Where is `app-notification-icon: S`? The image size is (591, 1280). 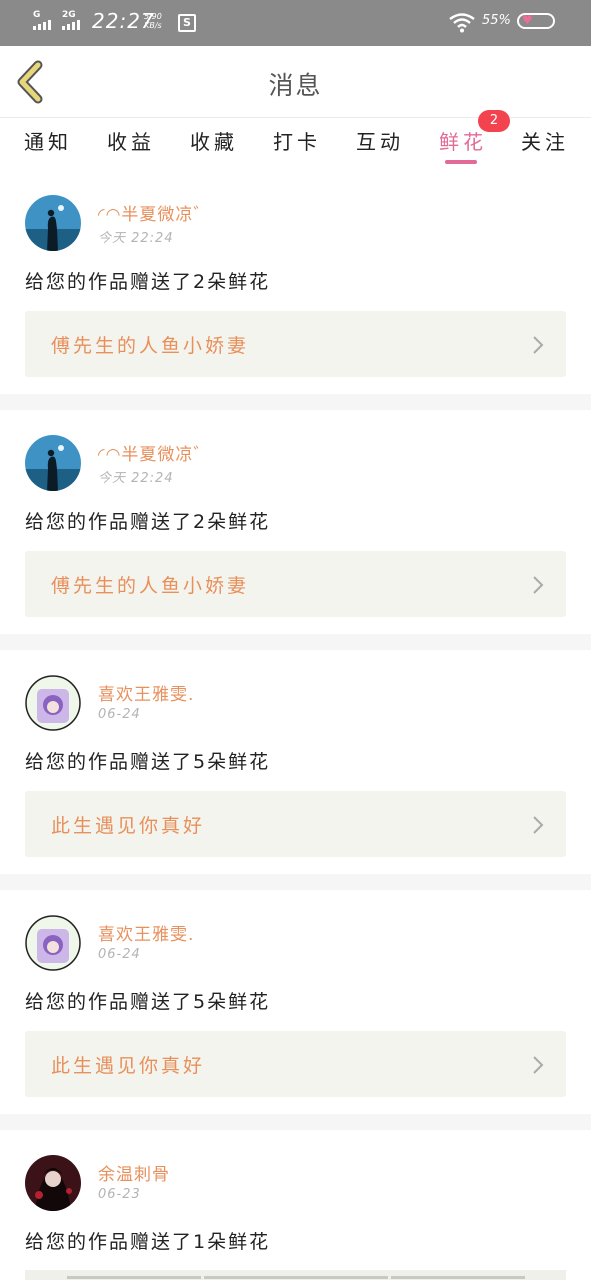 app-notification-icon: S is located at coordinates (187, 23).